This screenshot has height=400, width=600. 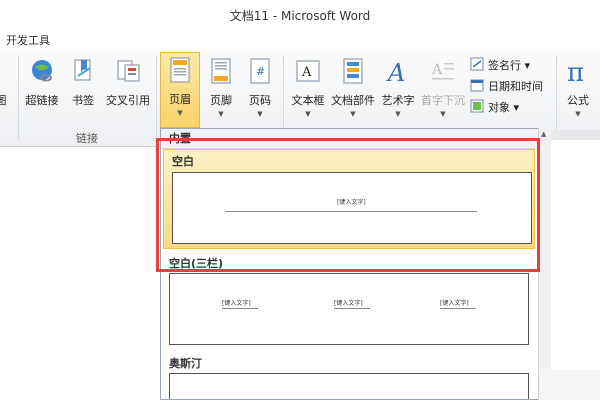 I want to click on wordart-icon: A, so click(x=398, y=72).